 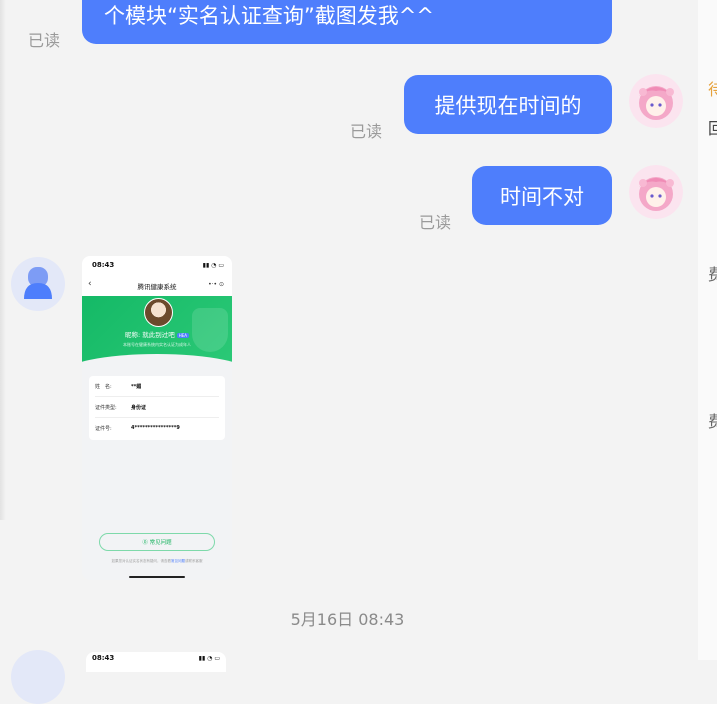 I want to click on verified-subtitle: 本账号在健康系统内实名认证为成年人, so click(x=157, y=344).